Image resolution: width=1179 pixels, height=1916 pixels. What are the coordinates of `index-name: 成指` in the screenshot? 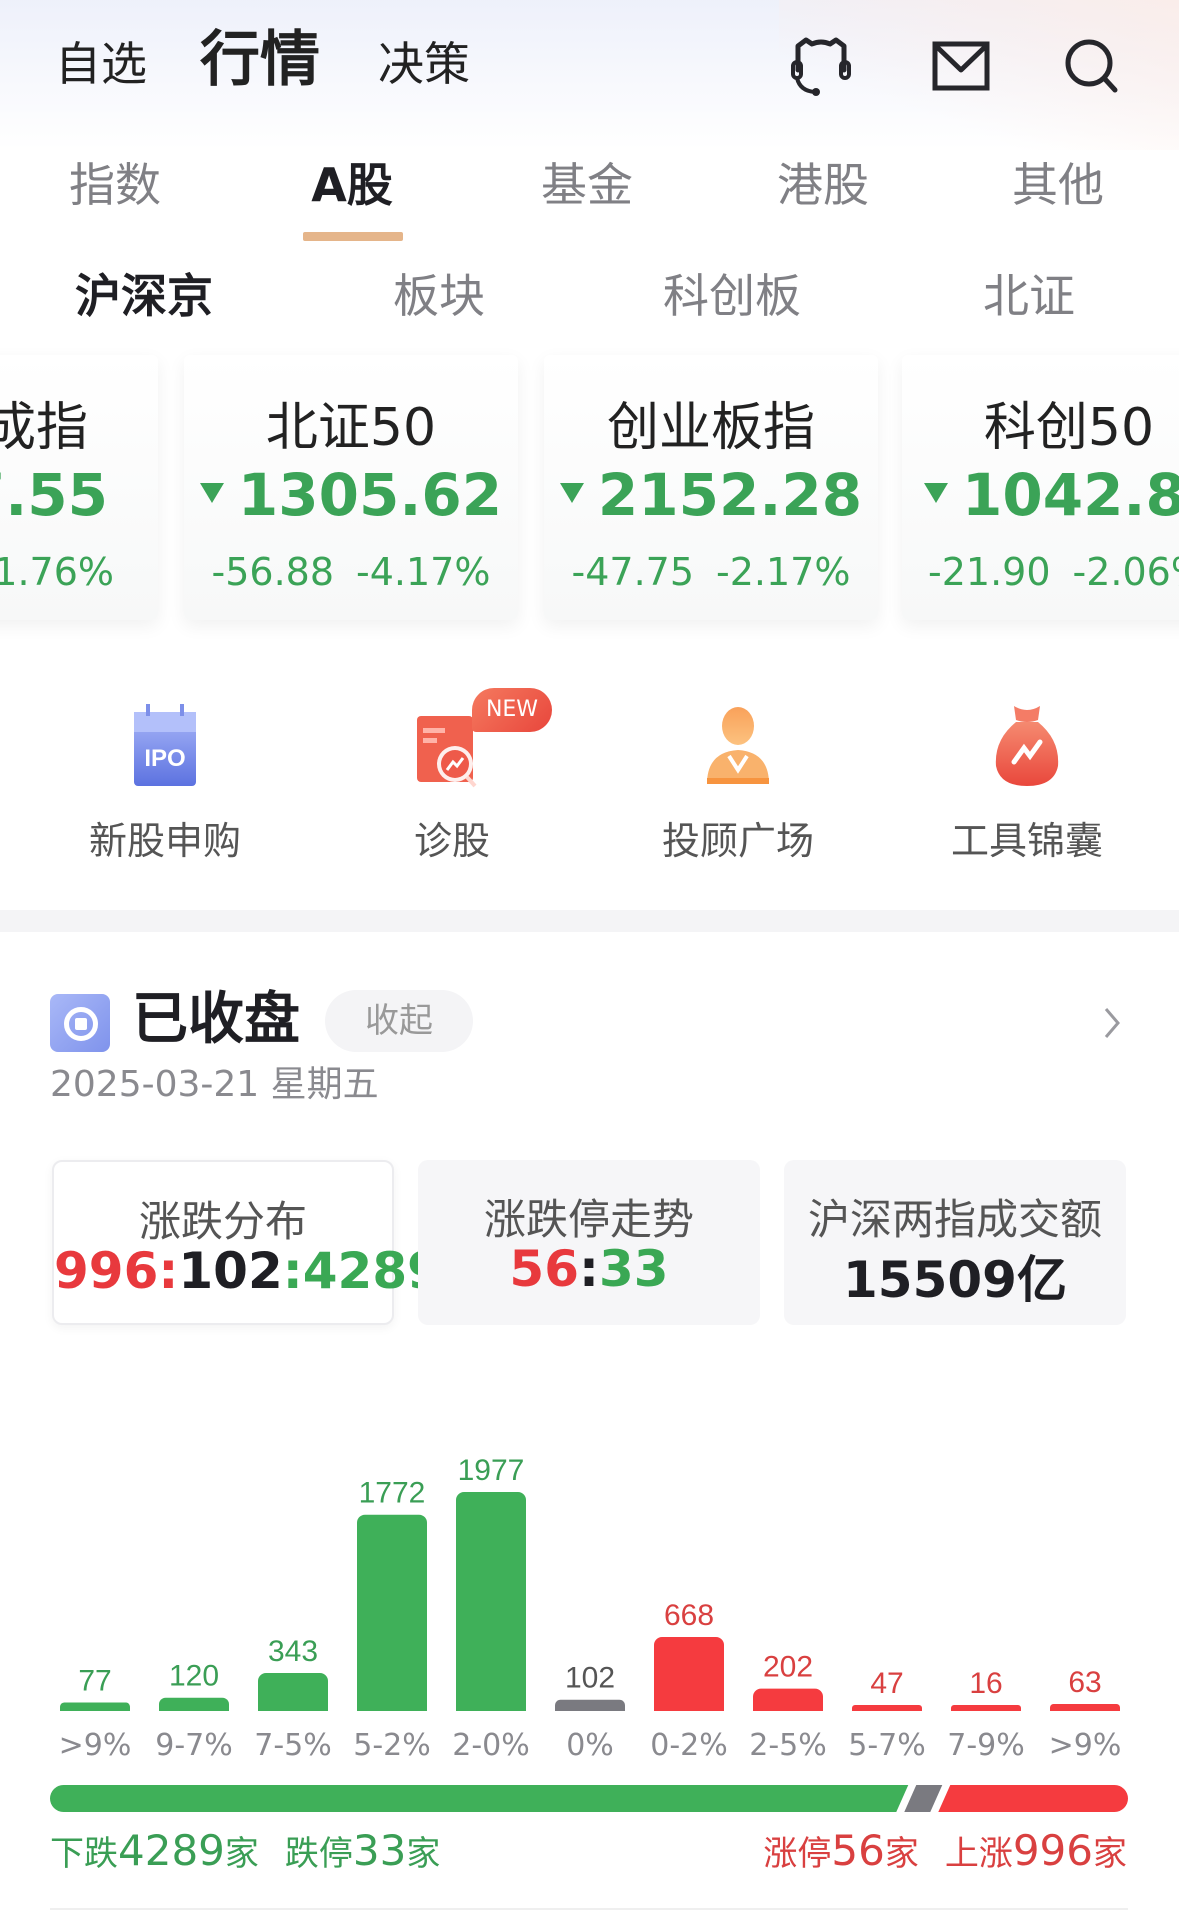 It's located at (44, 428).